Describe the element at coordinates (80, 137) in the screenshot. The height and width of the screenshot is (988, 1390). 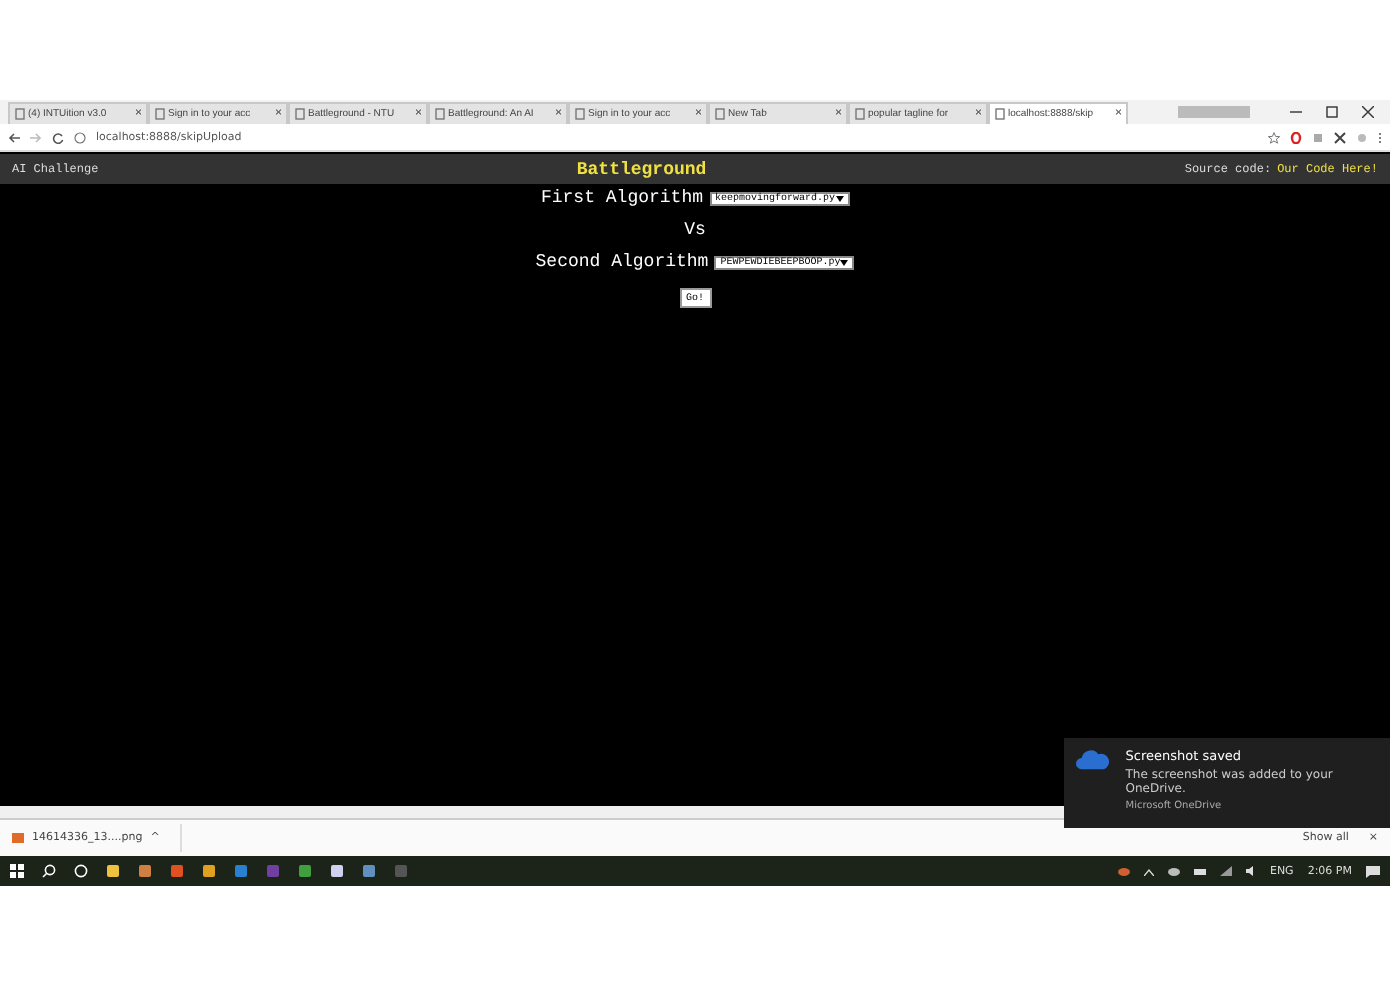
I see `info-icon` at that location.